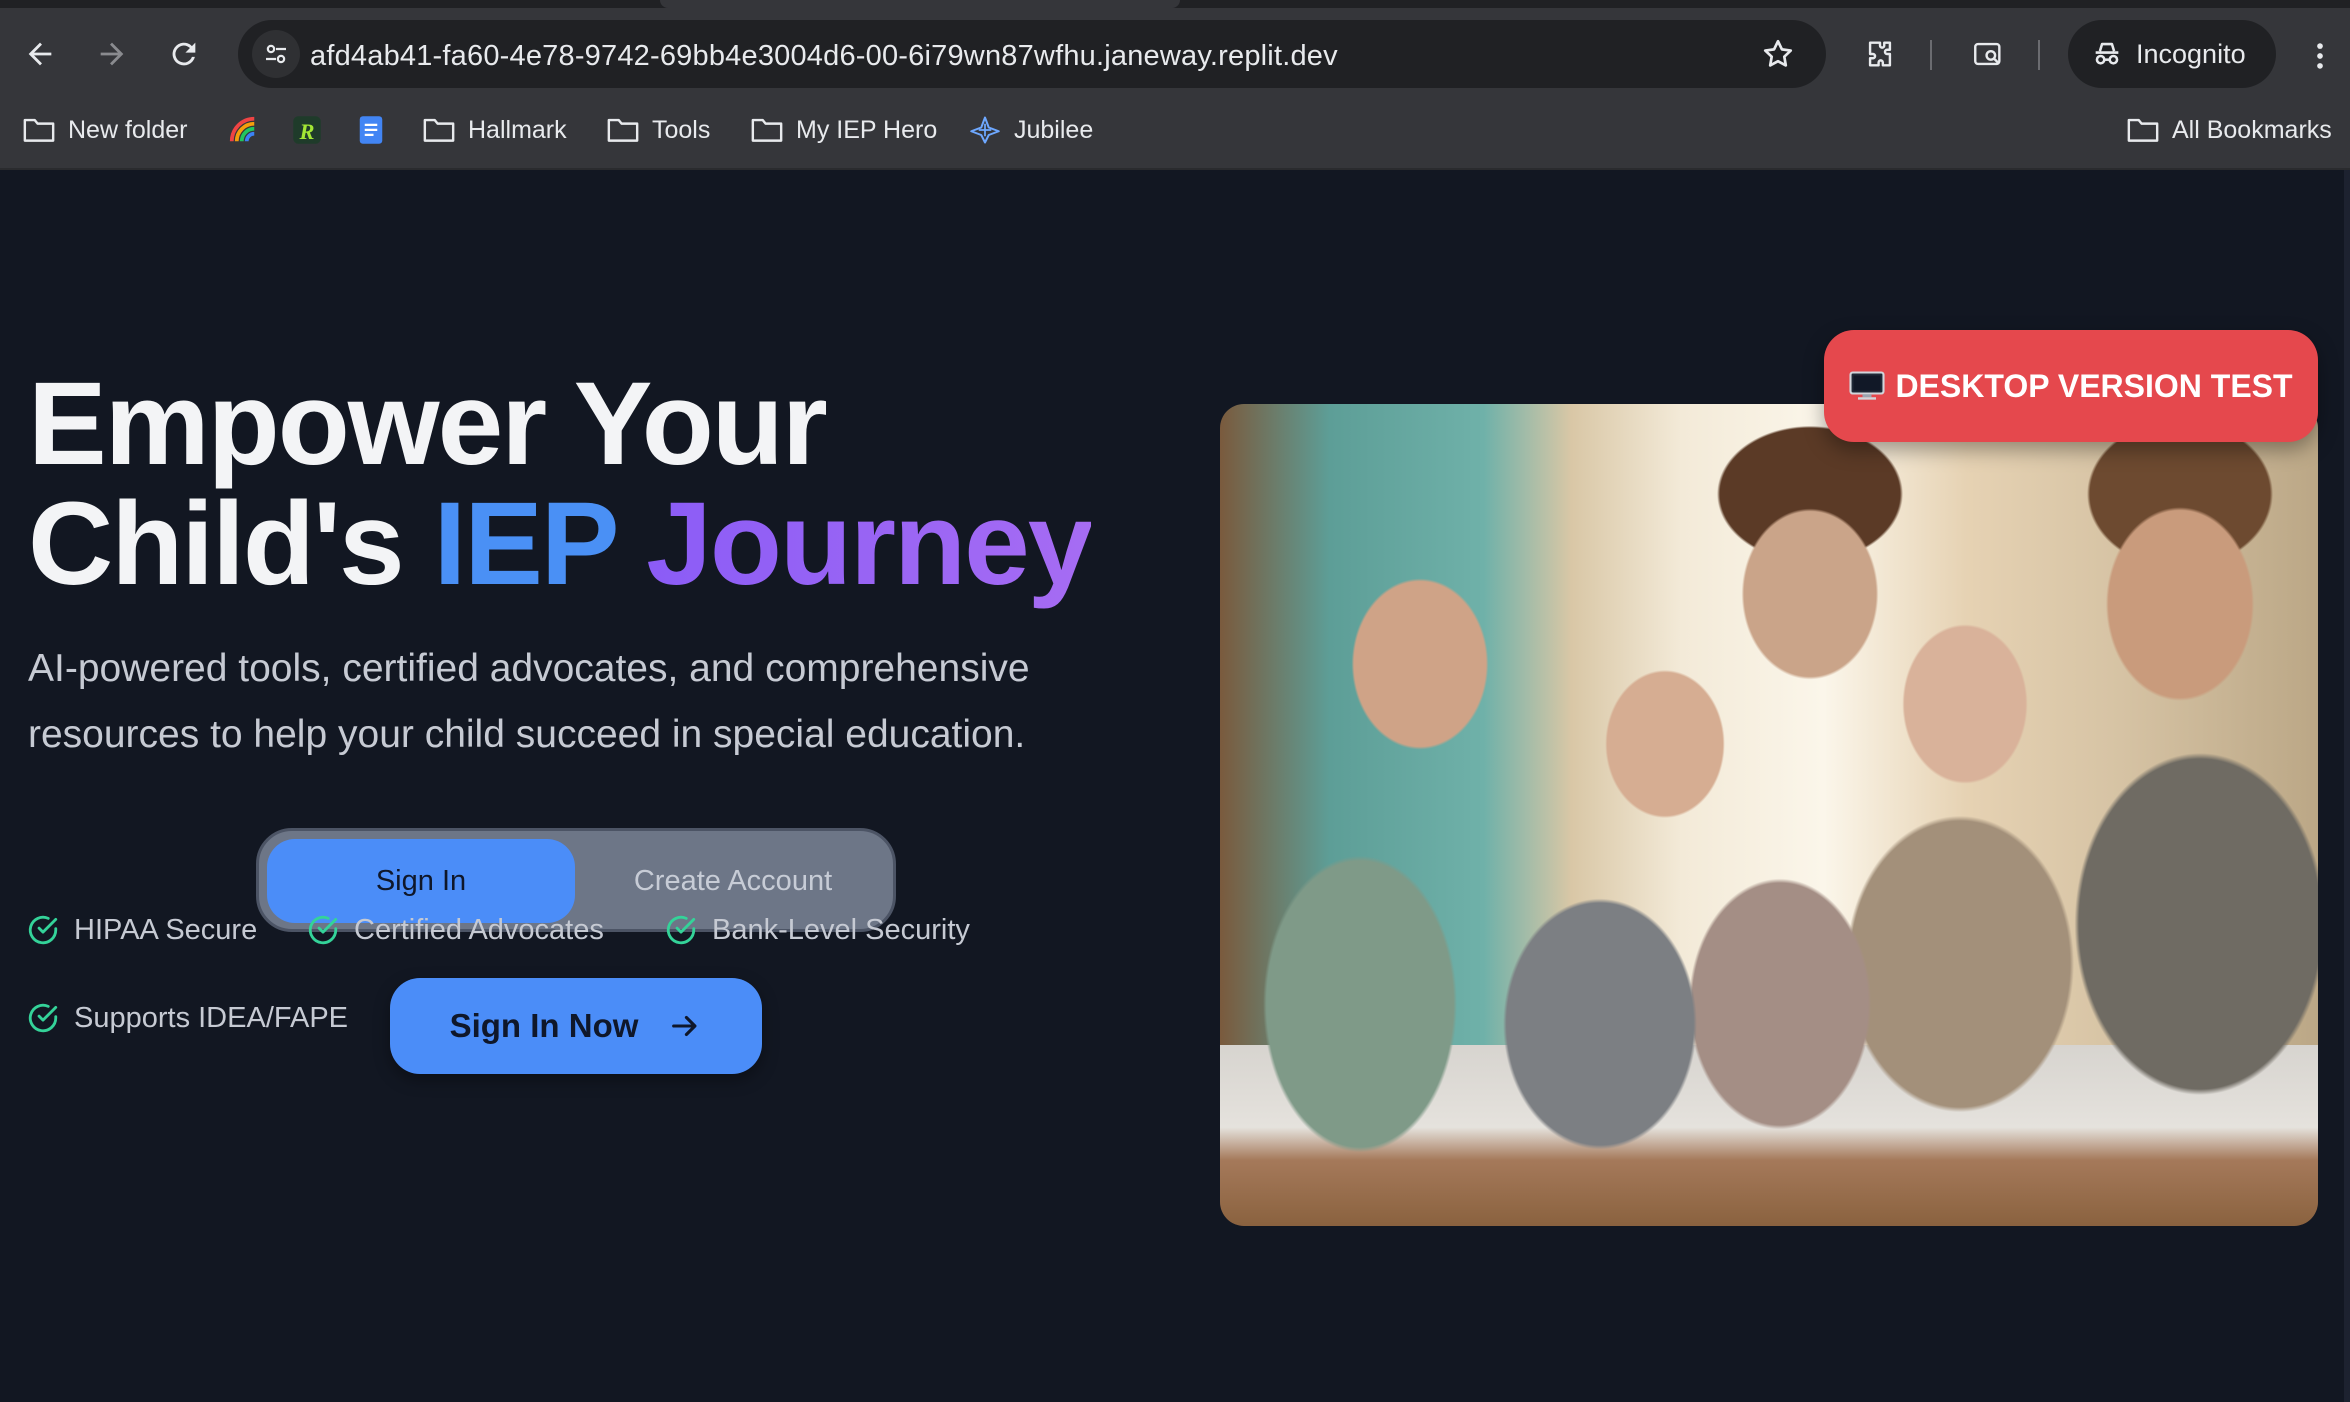 This screenshot has height=1402, width=2350. I want to click on bookmark-label: Hallmark, so click(517, 129).